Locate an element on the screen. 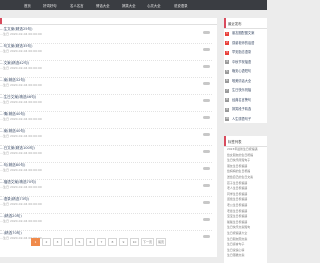 The image size is (320, 263). rank-badge: 10 is located at coordinates (227, 119).